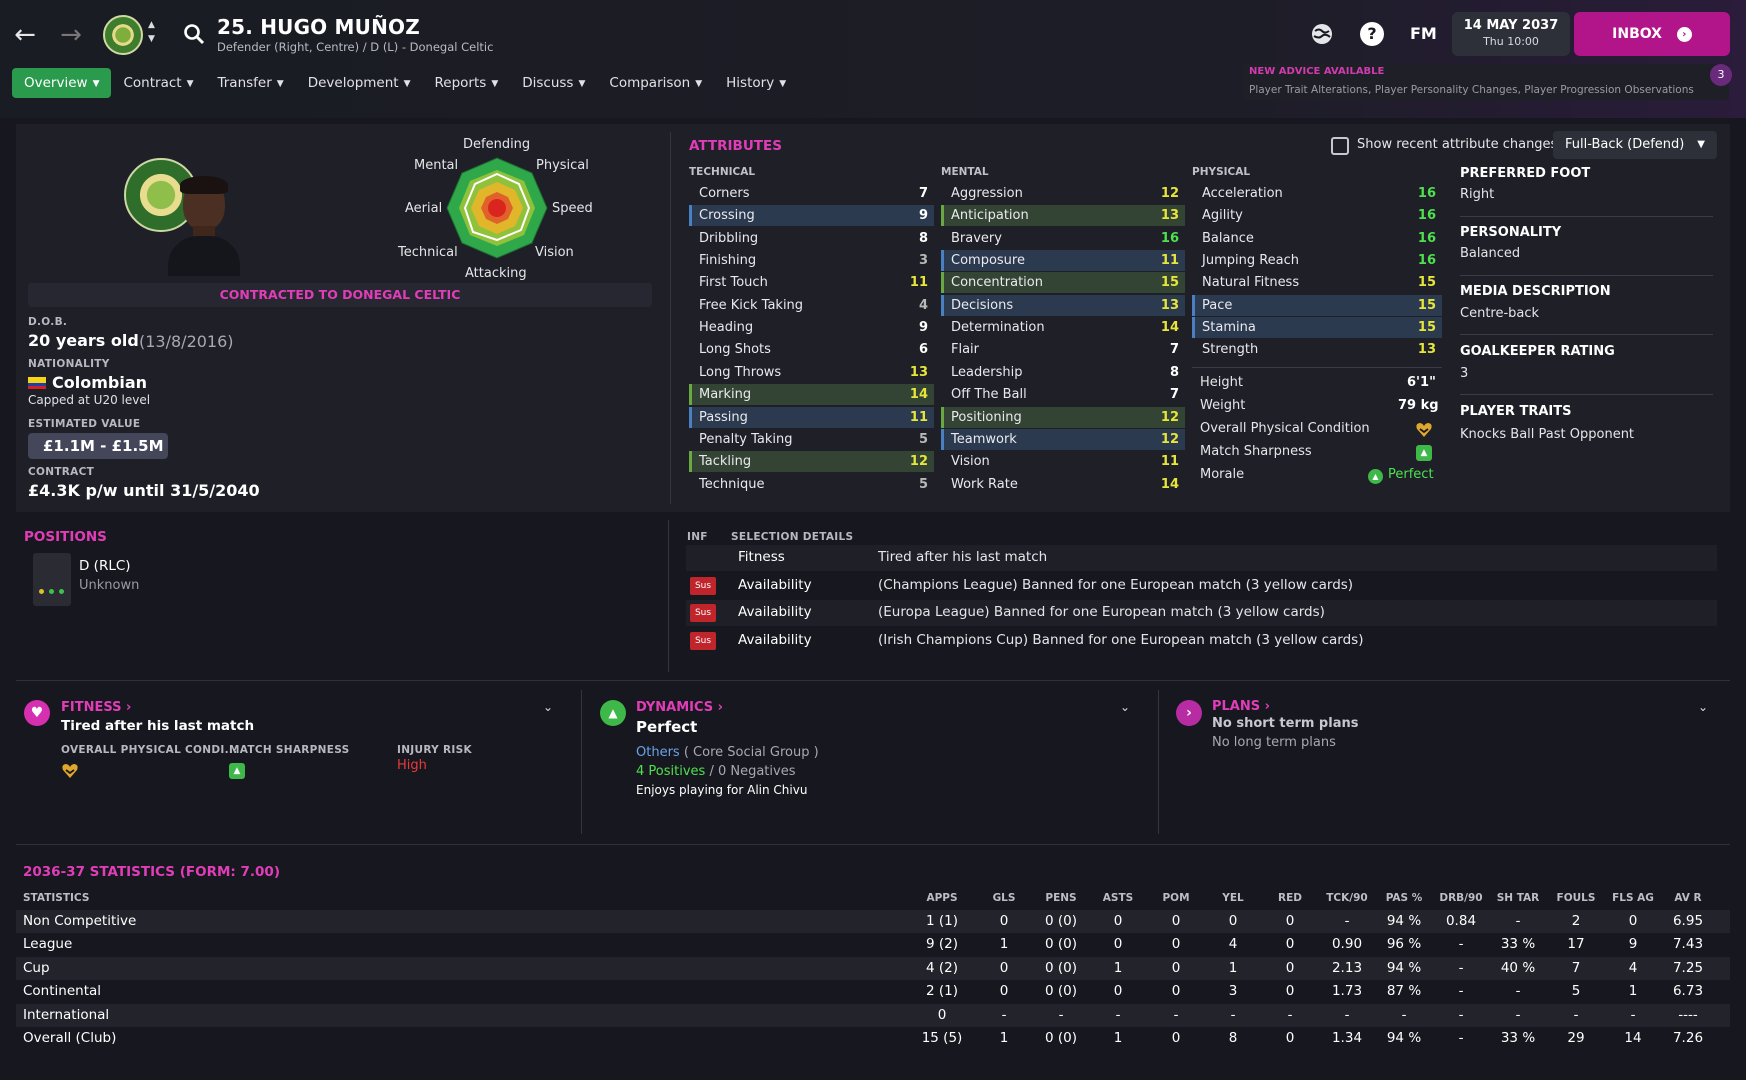  What do you see at coordinates (1063, 238) in the screenshot?
I see `attribute-row: Bravery 16` at bounding box center [1063, 238].